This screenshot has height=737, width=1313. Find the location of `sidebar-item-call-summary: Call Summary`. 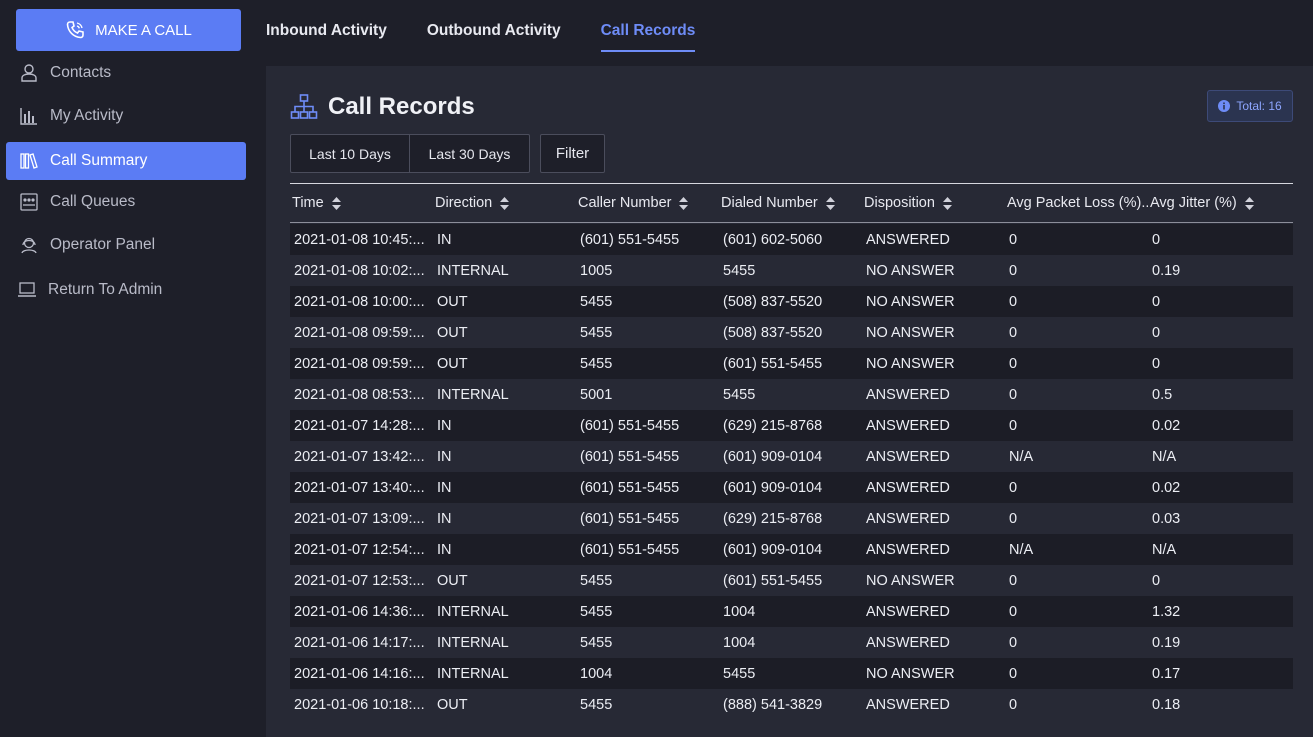

sidebar-item-call-summary: Call Summary is located at coordinates (126, 161).